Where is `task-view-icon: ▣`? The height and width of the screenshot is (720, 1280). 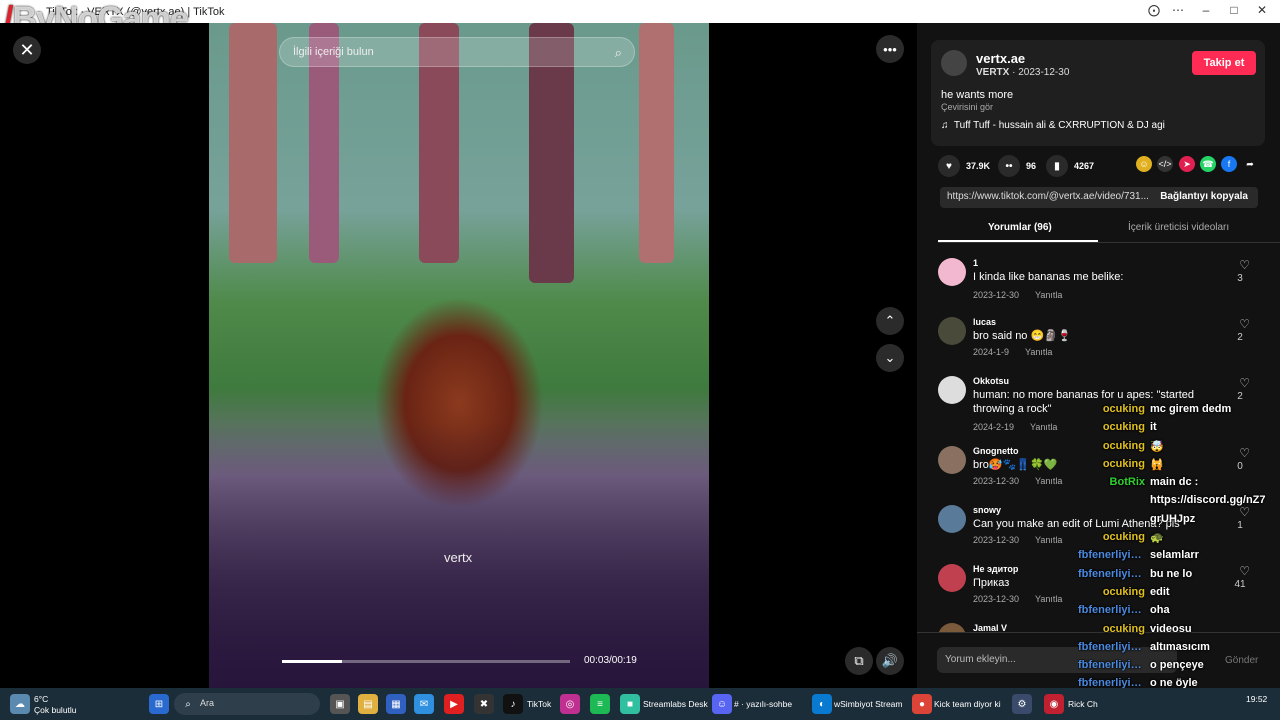 task-view-icon: ▣ is located at coordinates (340, 704).